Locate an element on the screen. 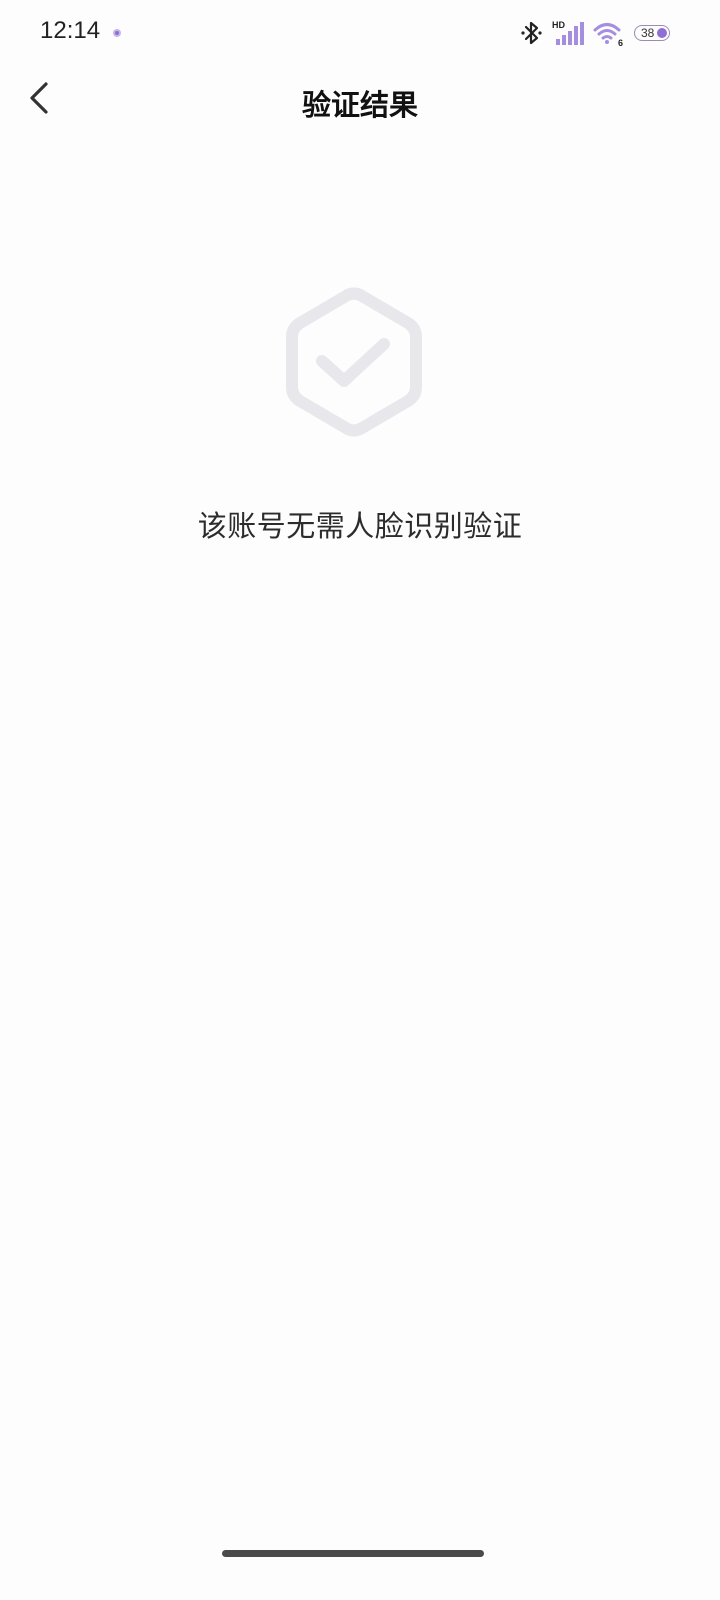 Image resolution: width=720 pixels, height=1600 pixels. status-time: 12:14 is located at coordinates (70, 30).